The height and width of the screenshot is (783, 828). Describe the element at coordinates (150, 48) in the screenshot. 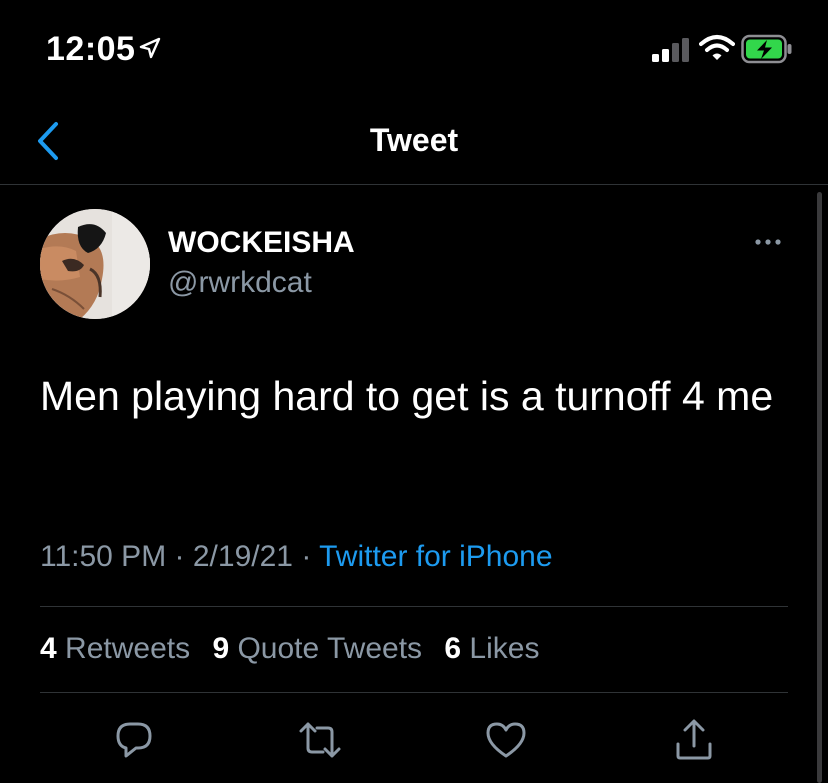

I see `location-arrow-icon` at that location.